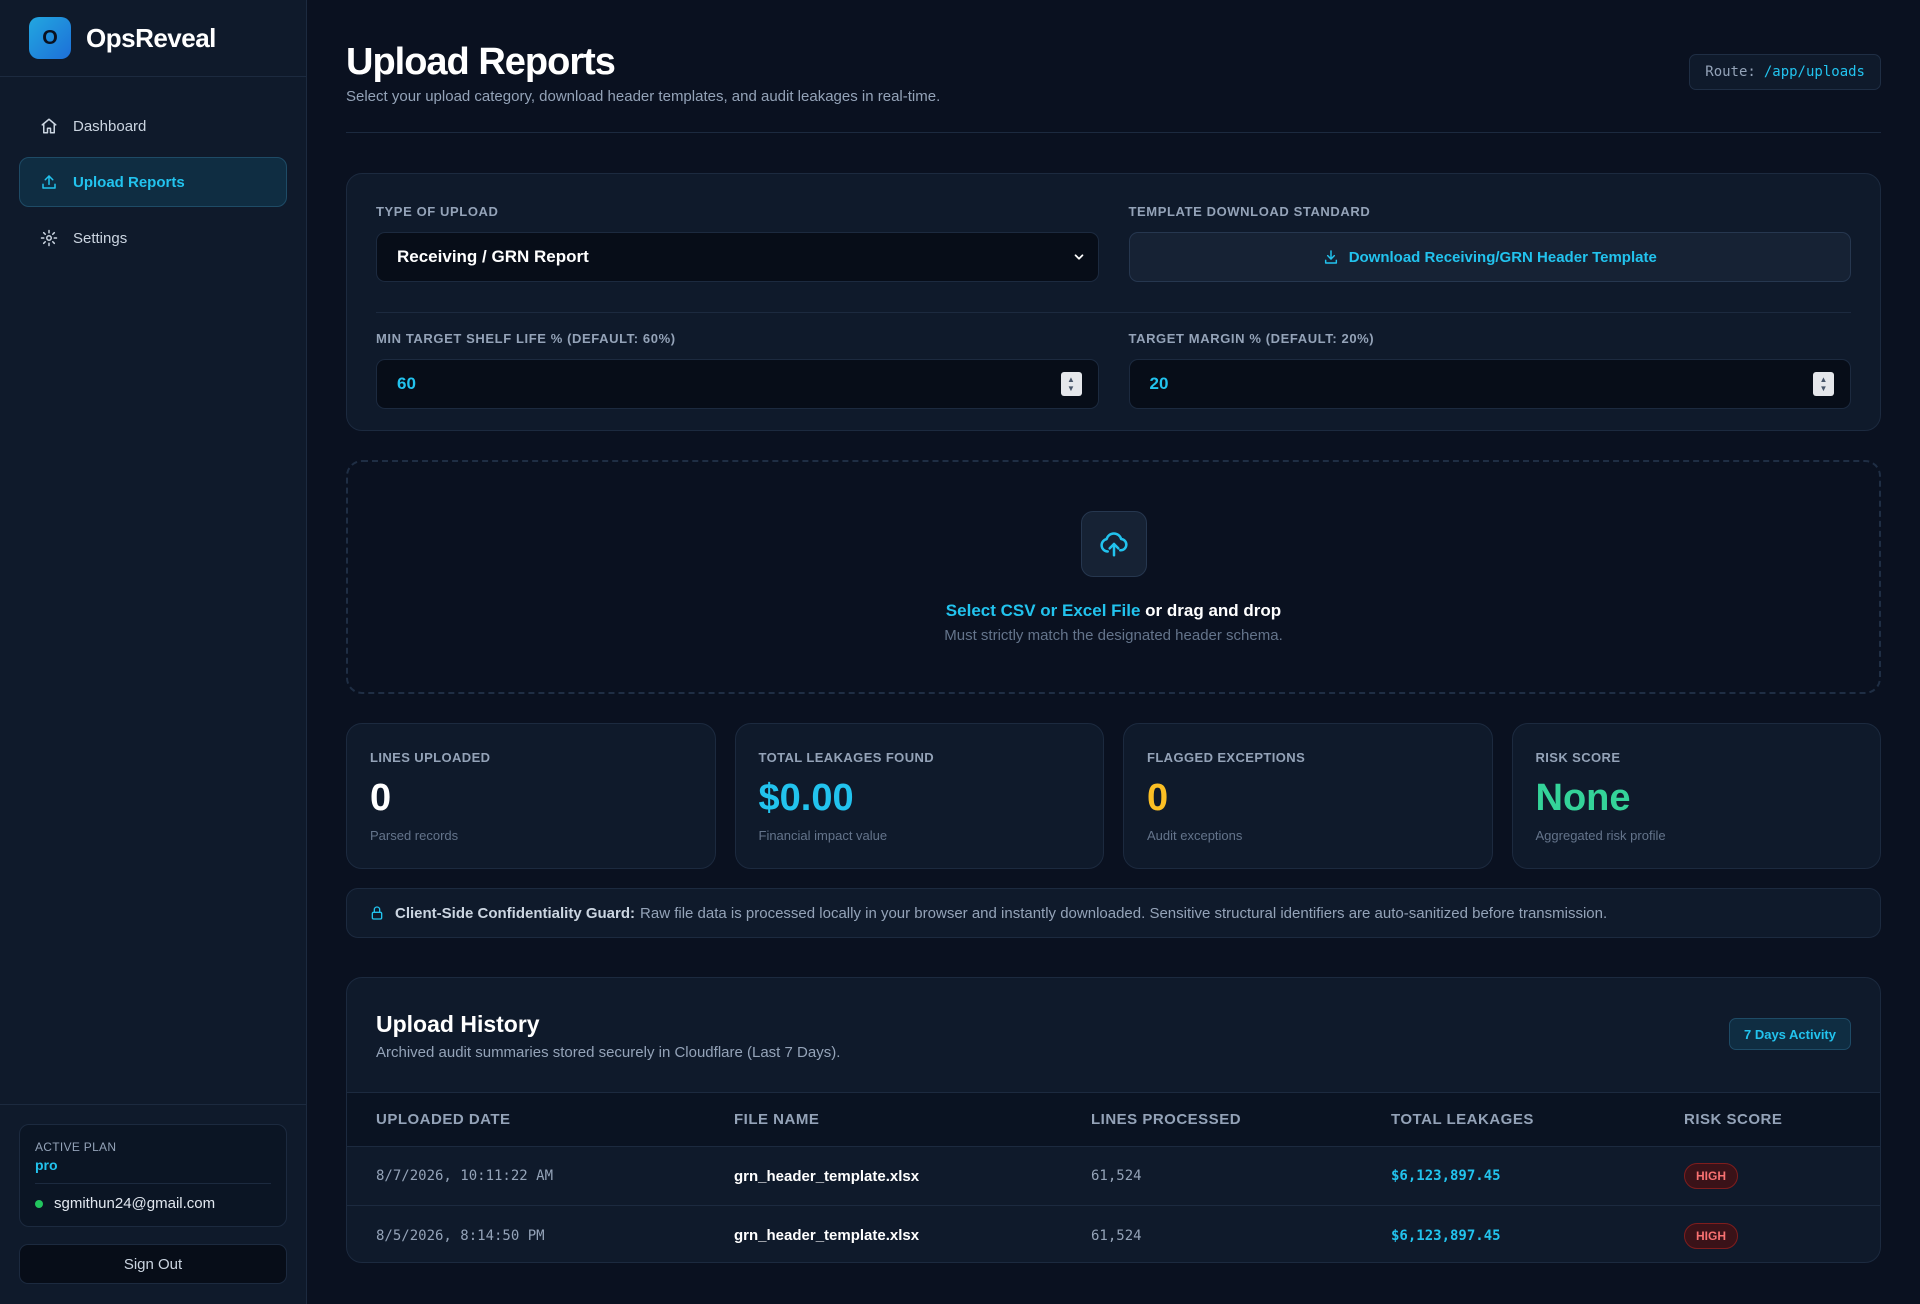  I want to click on dropzone-rest-text: or drag and drop, so click(1211, 610).